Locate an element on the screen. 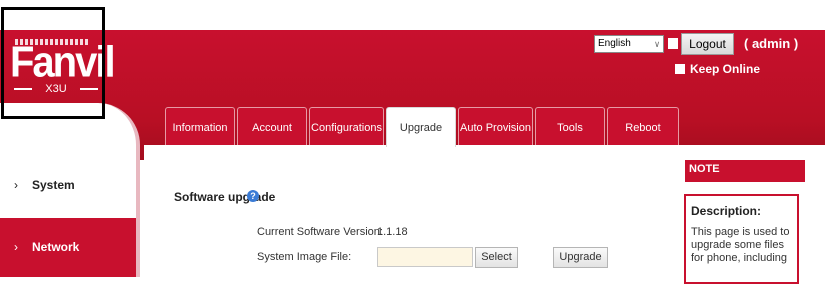 Image resolution: width=825 pixels, height=284 pixels. user-label: ( admin ) is located at coordinates (771, 43).